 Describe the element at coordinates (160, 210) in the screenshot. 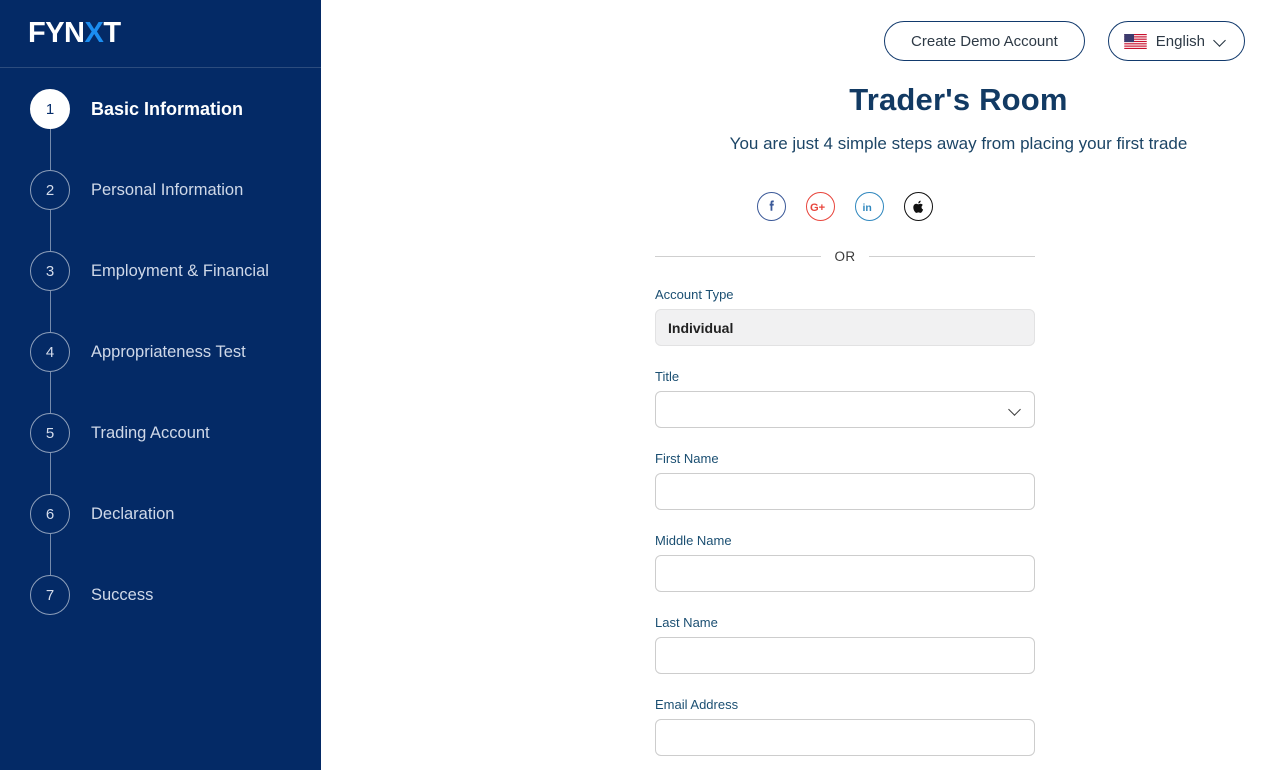

I see `sidebar-step-2: 2 Personal Information` at that location.